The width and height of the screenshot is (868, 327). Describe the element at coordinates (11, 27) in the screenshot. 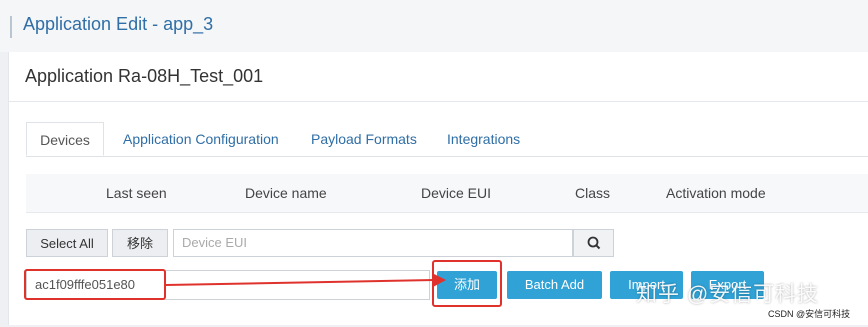

I see `header-accent-bar` at that location.